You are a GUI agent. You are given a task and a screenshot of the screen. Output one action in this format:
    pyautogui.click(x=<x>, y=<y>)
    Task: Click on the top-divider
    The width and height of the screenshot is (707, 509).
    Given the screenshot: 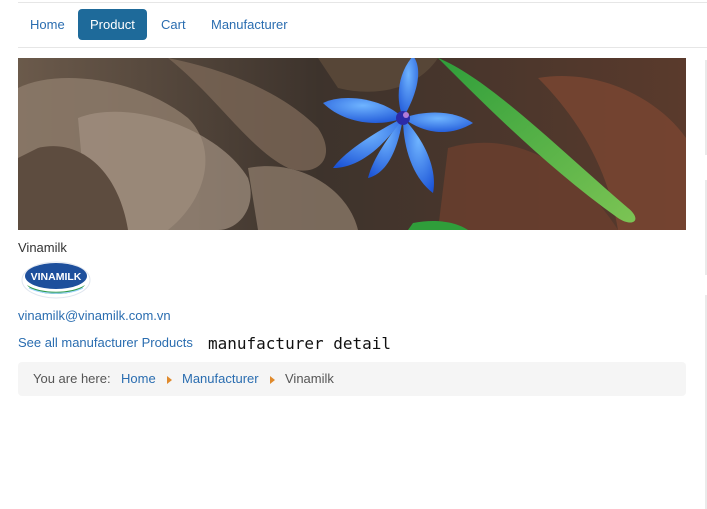 What is the action you would take?
    pyautogui.click(x=362, y=2)
    